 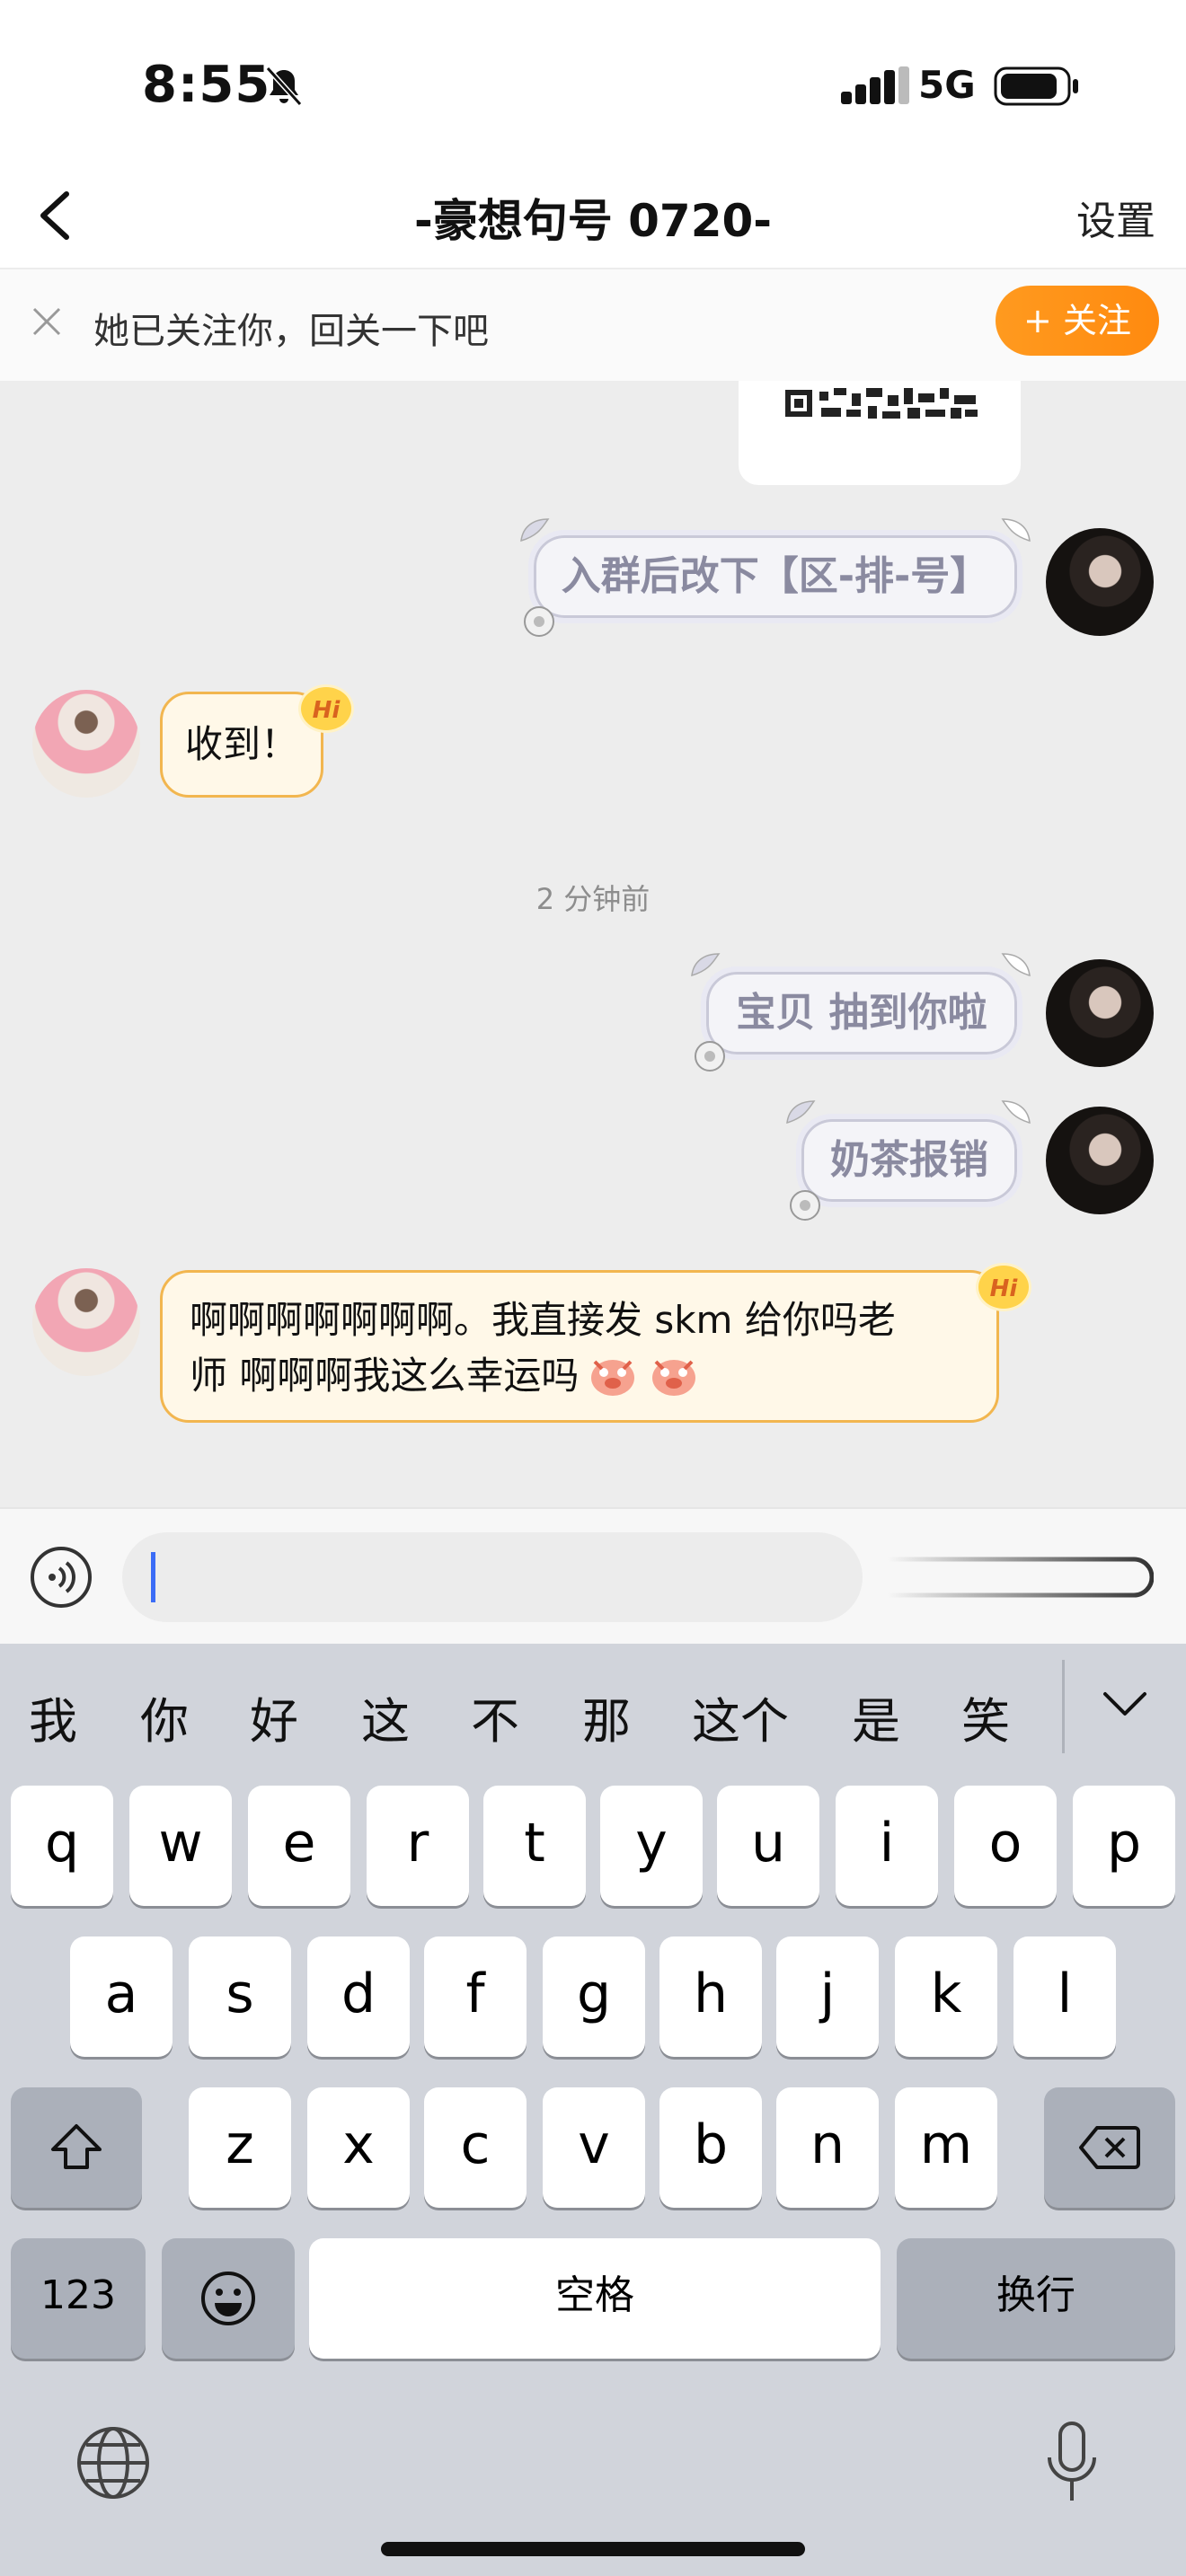 I want to click on key-x: x, so click(x=358, y=2147).